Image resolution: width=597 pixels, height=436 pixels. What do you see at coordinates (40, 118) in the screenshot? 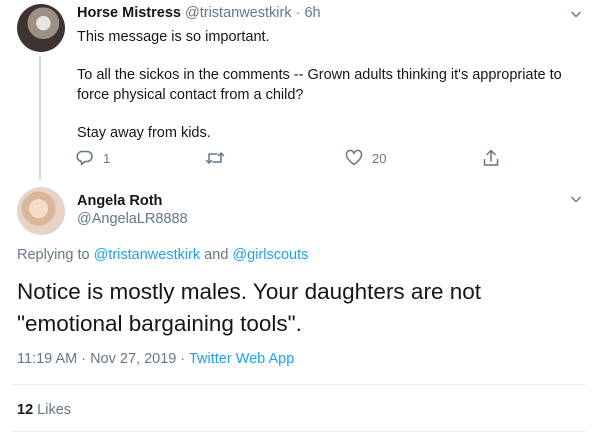
I see `thread-line` at bounding box center [40, 118].